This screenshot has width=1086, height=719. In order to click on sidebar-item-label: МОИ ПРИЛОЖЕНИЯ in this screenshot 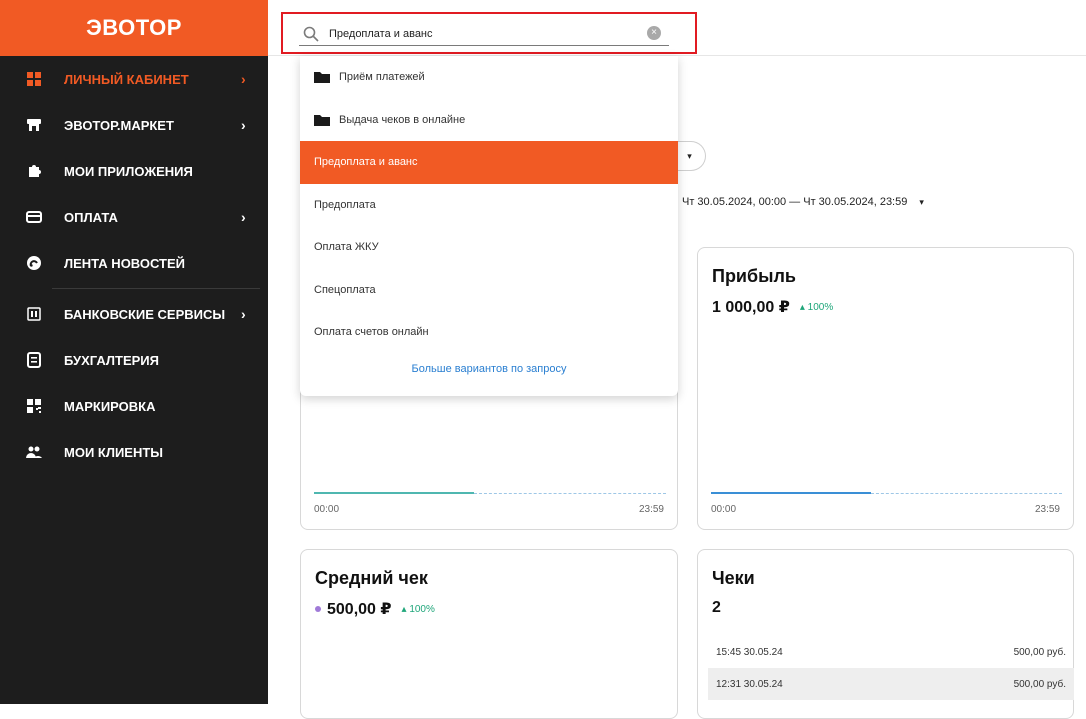, I will do `click(128, 171)`.